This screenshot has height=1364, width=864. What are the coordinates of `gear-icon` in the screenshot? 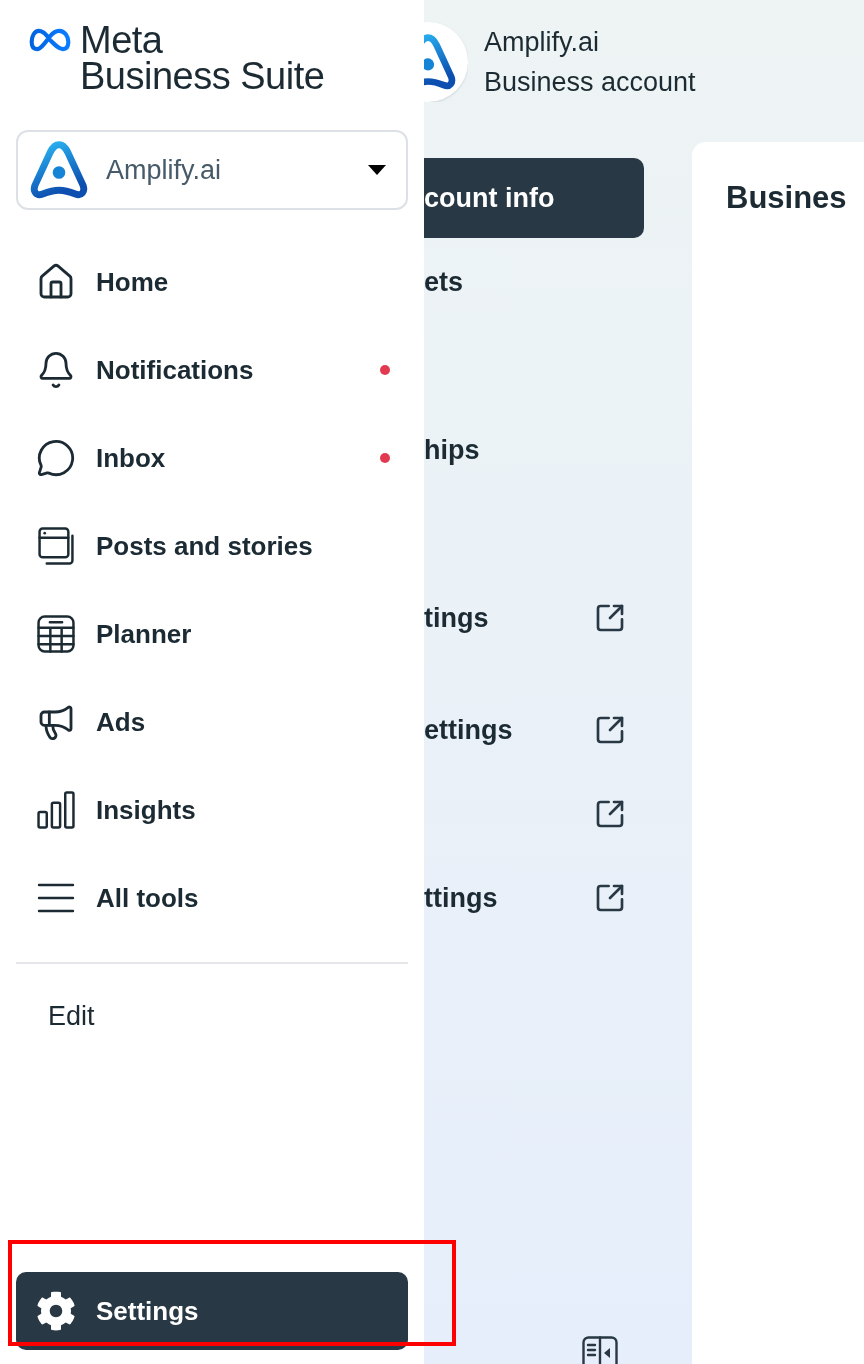 It's located at (56, 1311).